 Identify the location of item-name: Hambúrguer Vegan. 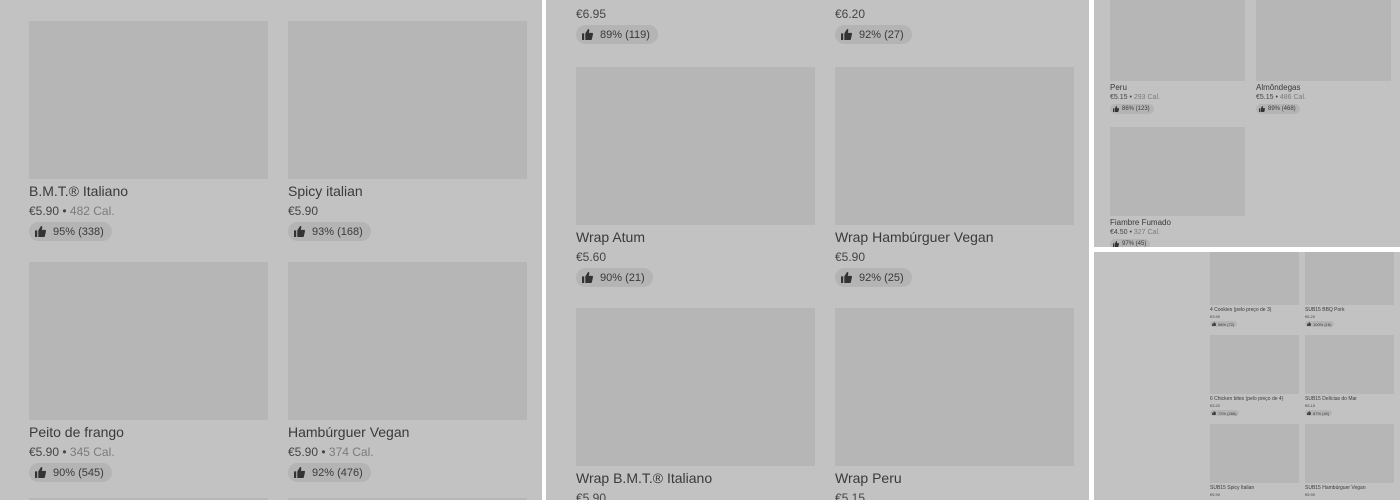
(349, 432).